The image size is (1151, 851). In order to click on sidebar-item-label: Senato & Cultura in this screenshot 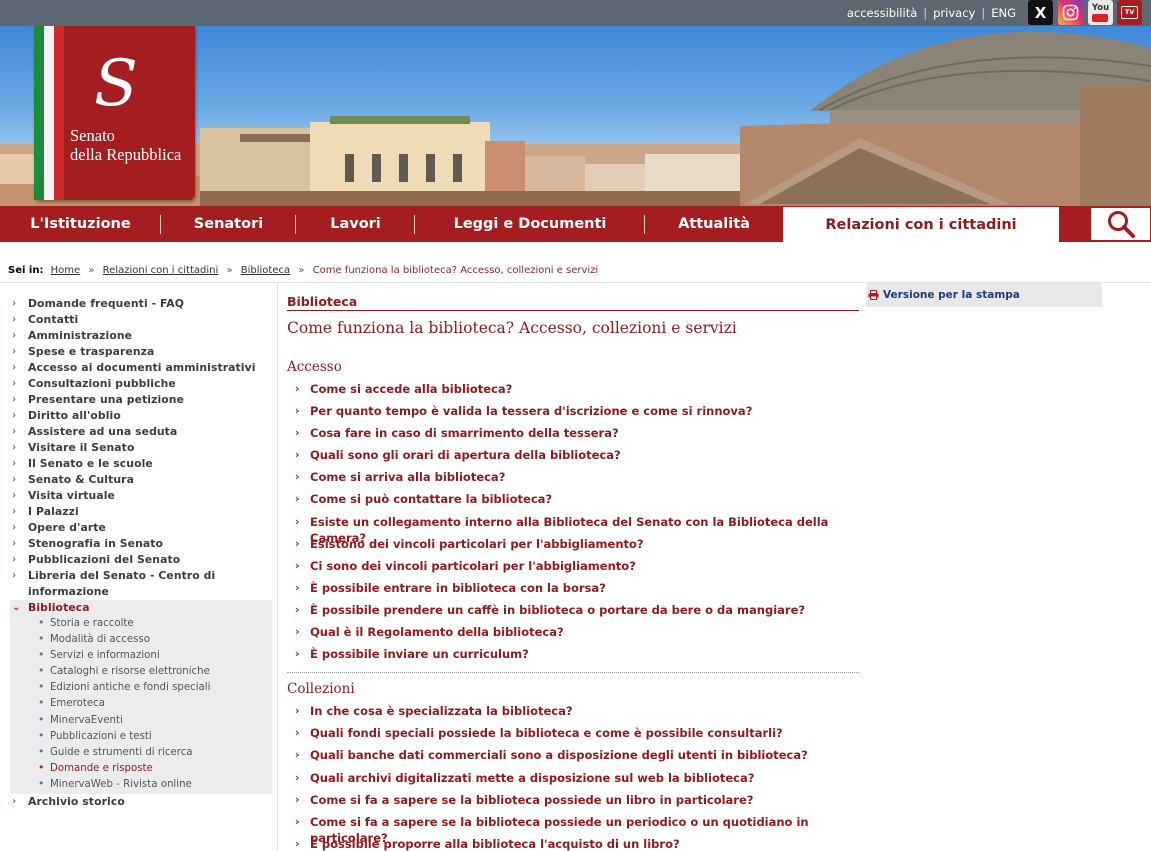, I will do `click(81, 479)`.